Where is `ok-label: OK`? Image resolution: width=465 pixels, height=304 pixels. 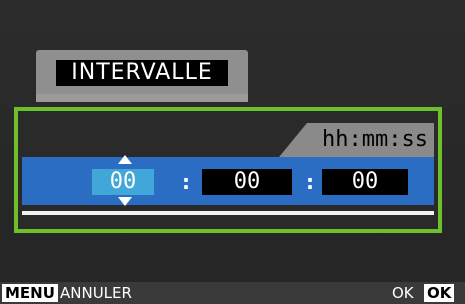
ok-label: OK is located at coordinates (403, 293).